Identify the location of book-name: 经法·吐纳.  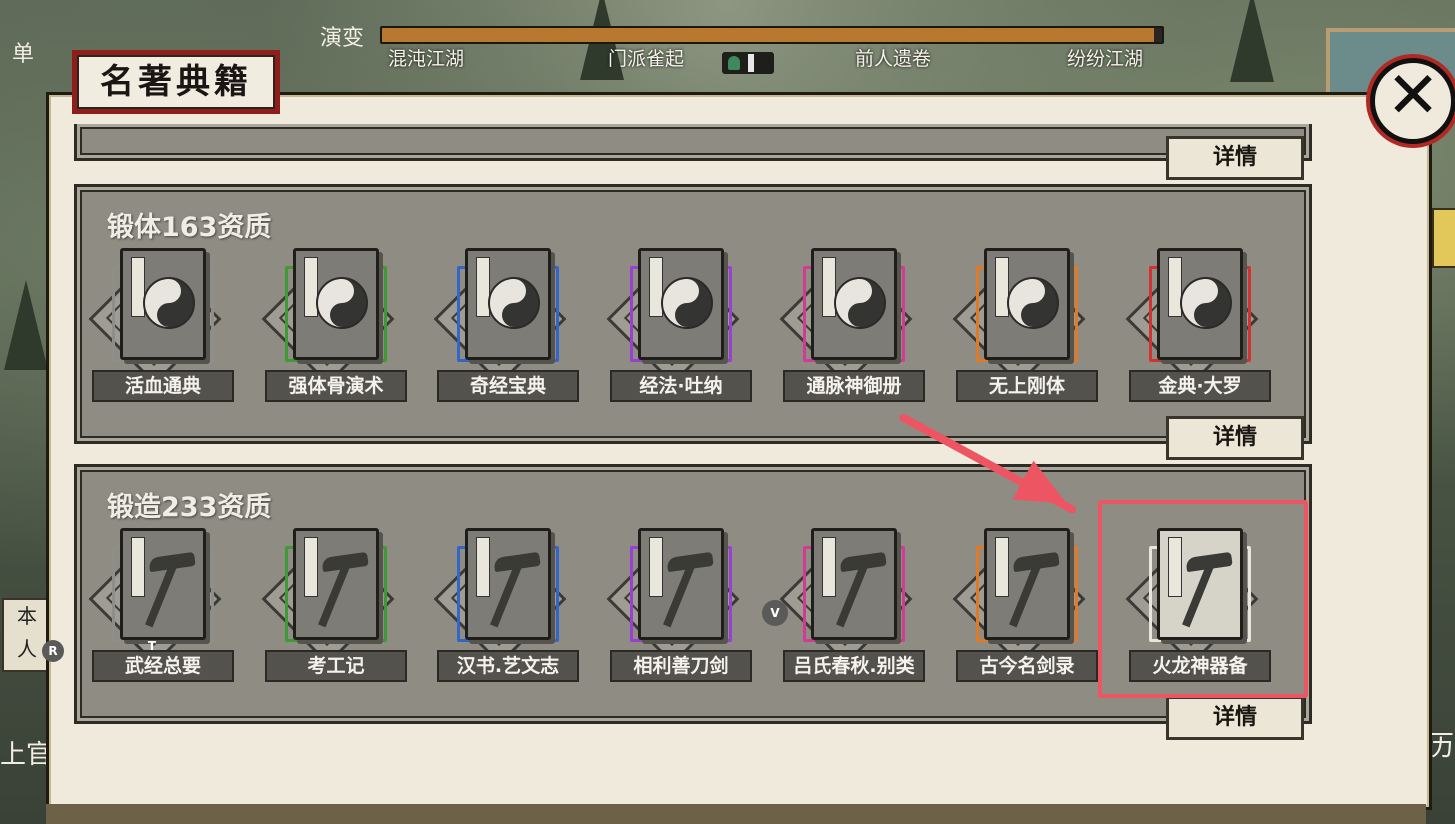
(681, 386).